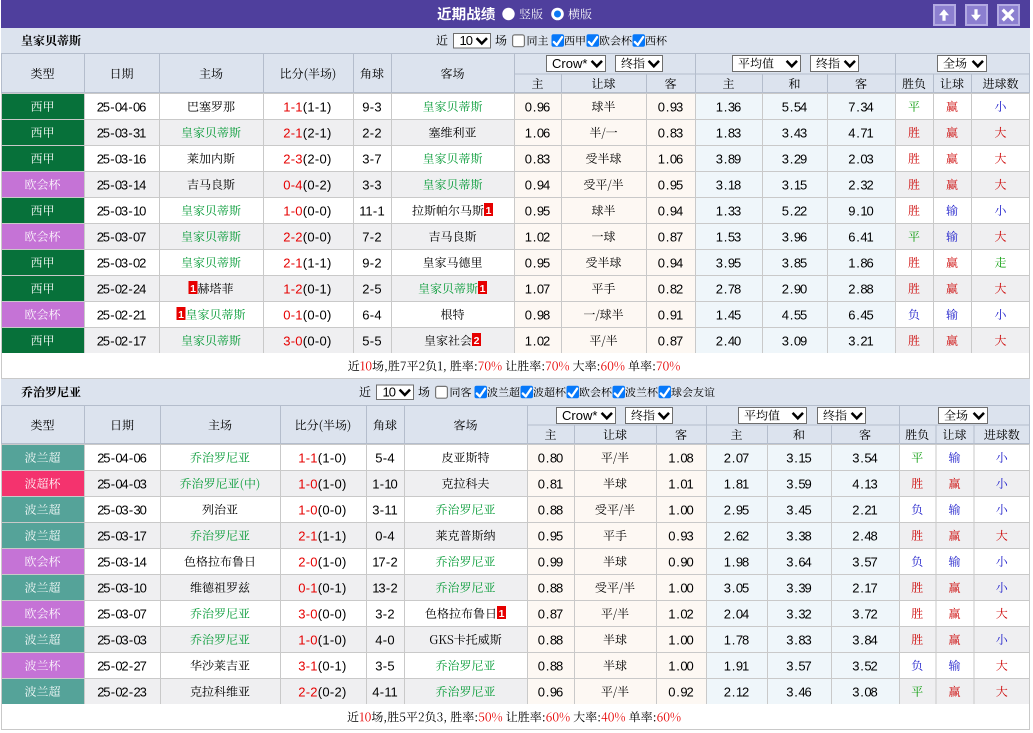 This screenshot has width=1033, height=733. Describe the element at coordinates (680, 457) in the screenshot. I see `svg-text: 1.08` at that location.